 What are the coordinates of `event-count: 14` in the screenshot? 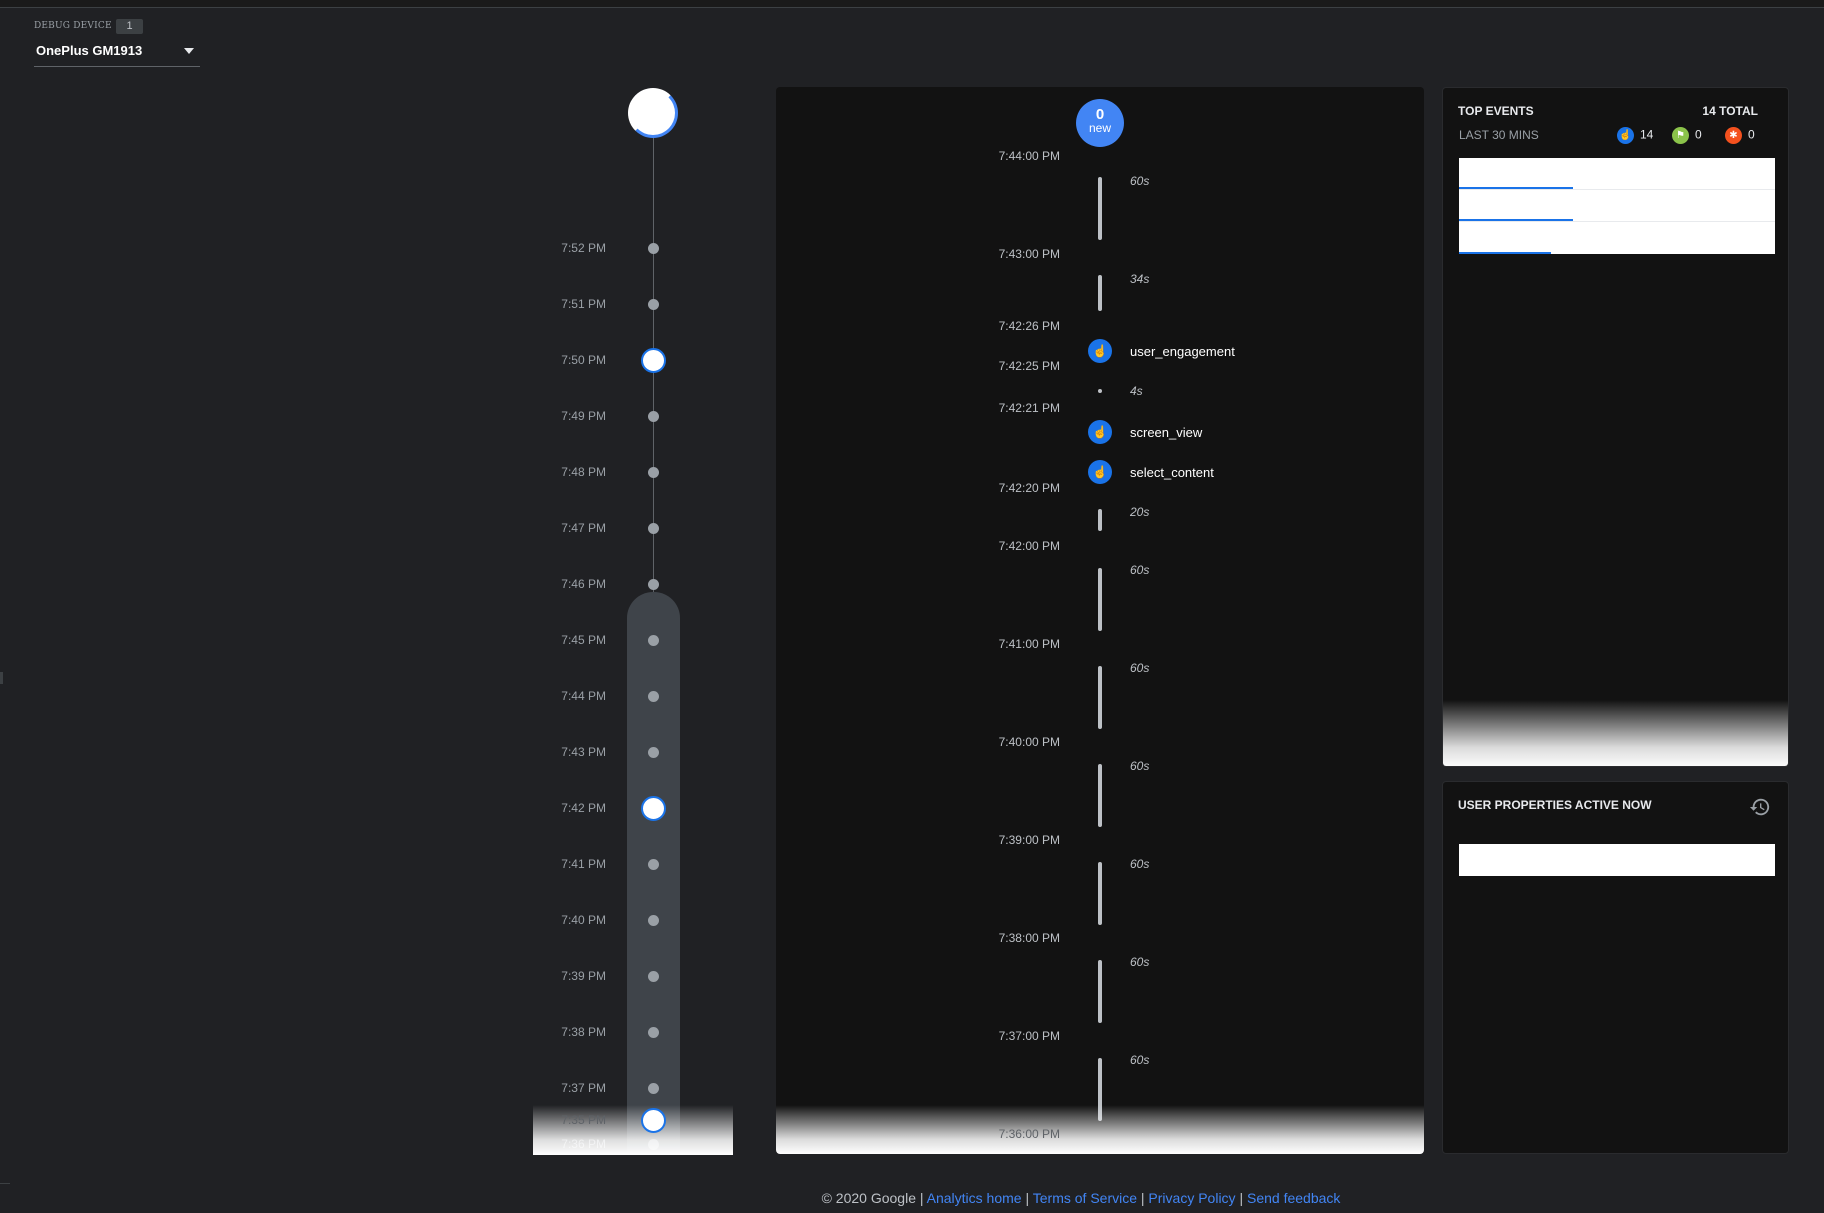 It's located at (1647, 134).